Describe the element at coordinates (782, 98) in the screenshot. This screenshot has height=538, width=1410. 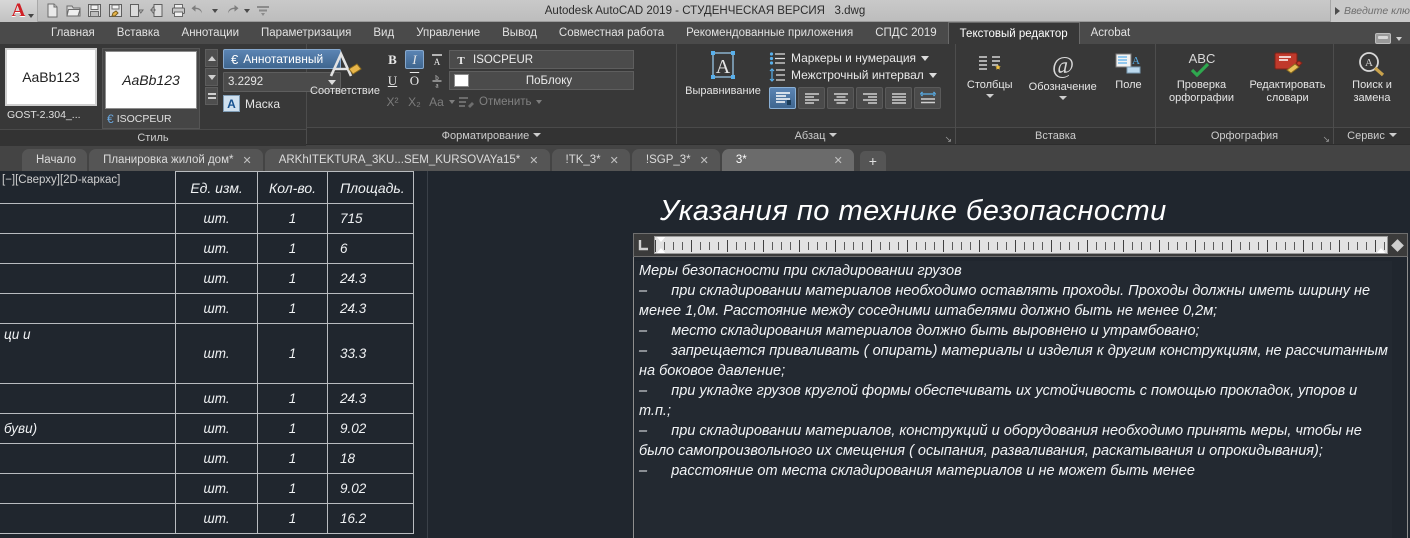
I see `align-paragraph-icon` at that location.